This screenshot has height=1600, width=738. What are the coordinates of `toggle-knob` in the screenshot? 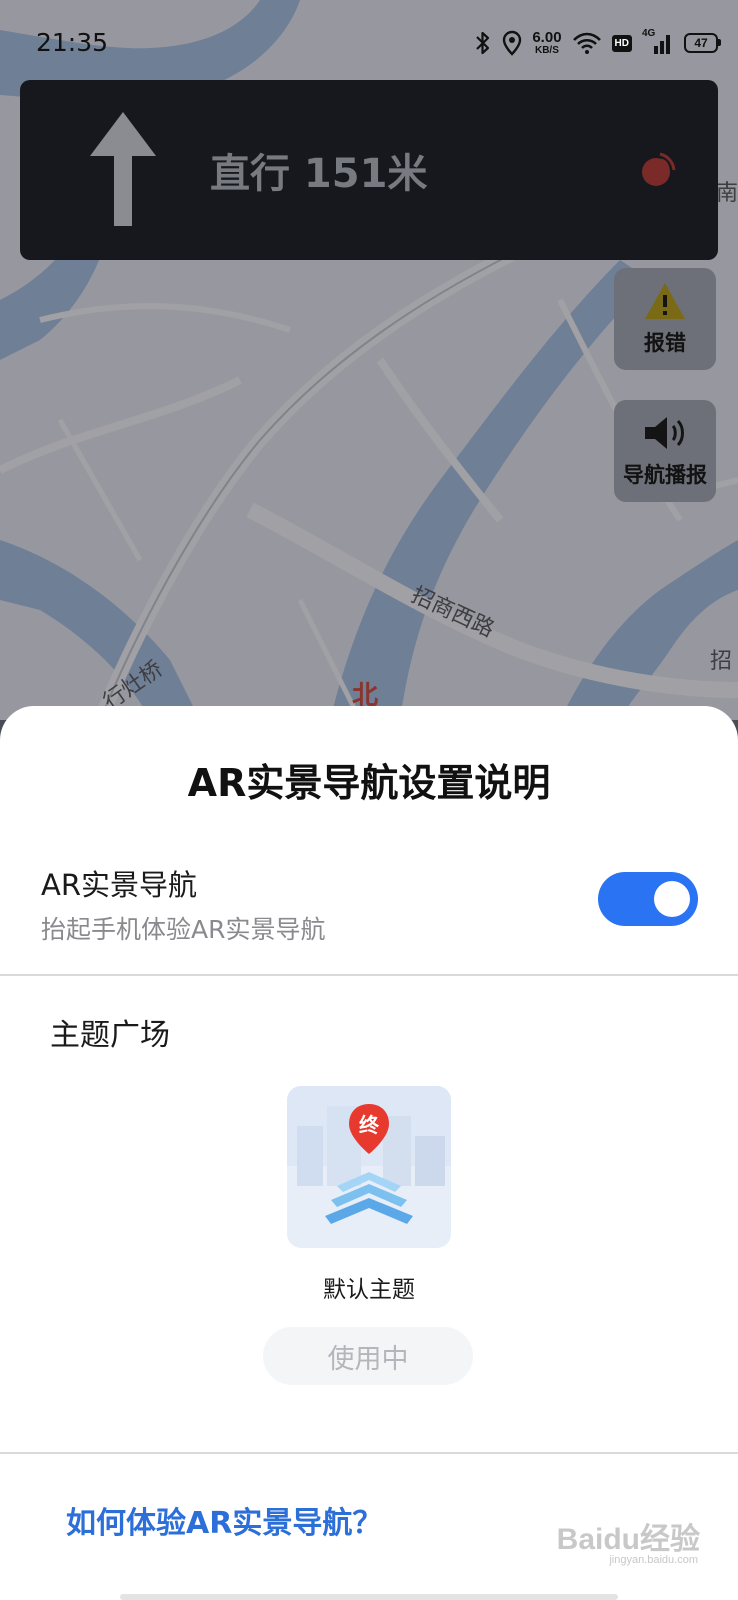 It's located at (672, 899).